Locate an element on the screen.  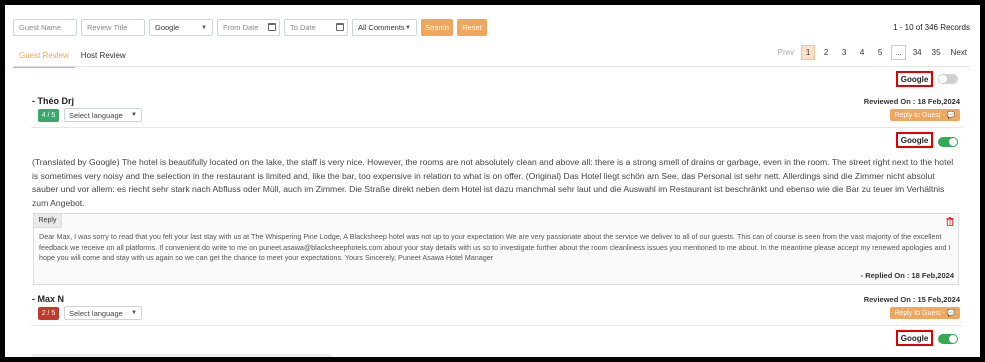
review-title-input: Review Title is located at coordinates (113, 27).